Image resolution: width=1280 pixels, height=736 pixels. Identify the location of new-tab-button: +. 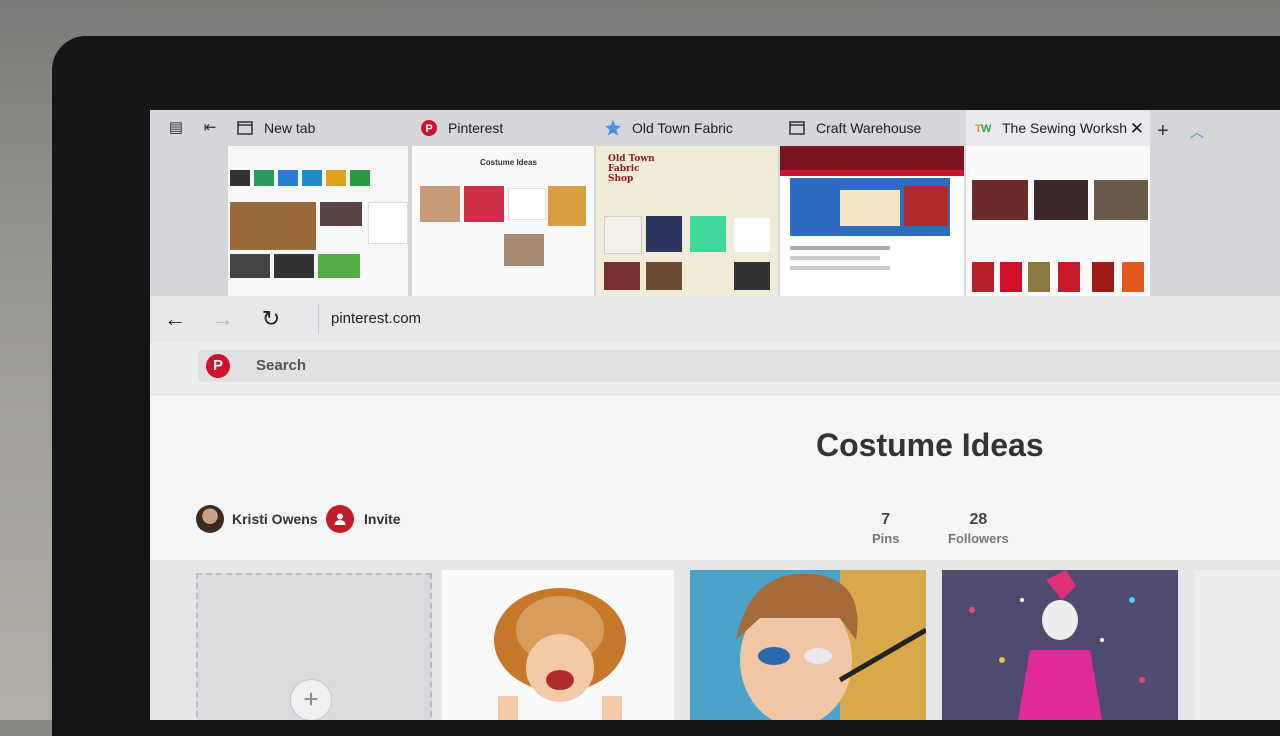
(1163, 131).